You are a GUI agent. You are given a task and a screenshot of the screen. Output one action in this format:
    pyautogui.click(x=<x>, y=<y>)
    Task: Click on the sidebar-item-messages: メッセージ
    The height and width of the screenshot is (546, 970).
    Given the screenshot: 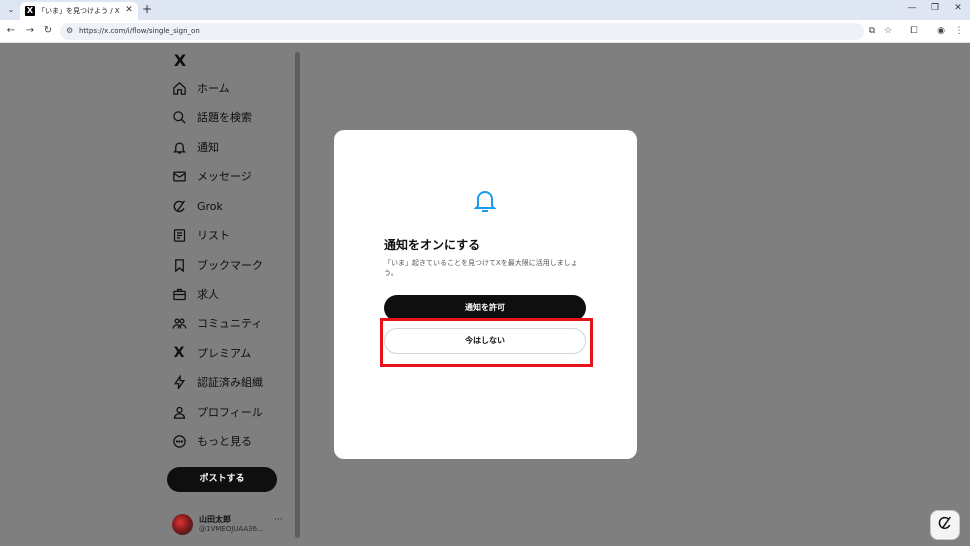 What is the action you would take?
    pyautogui.click(x=211, y=176)
    